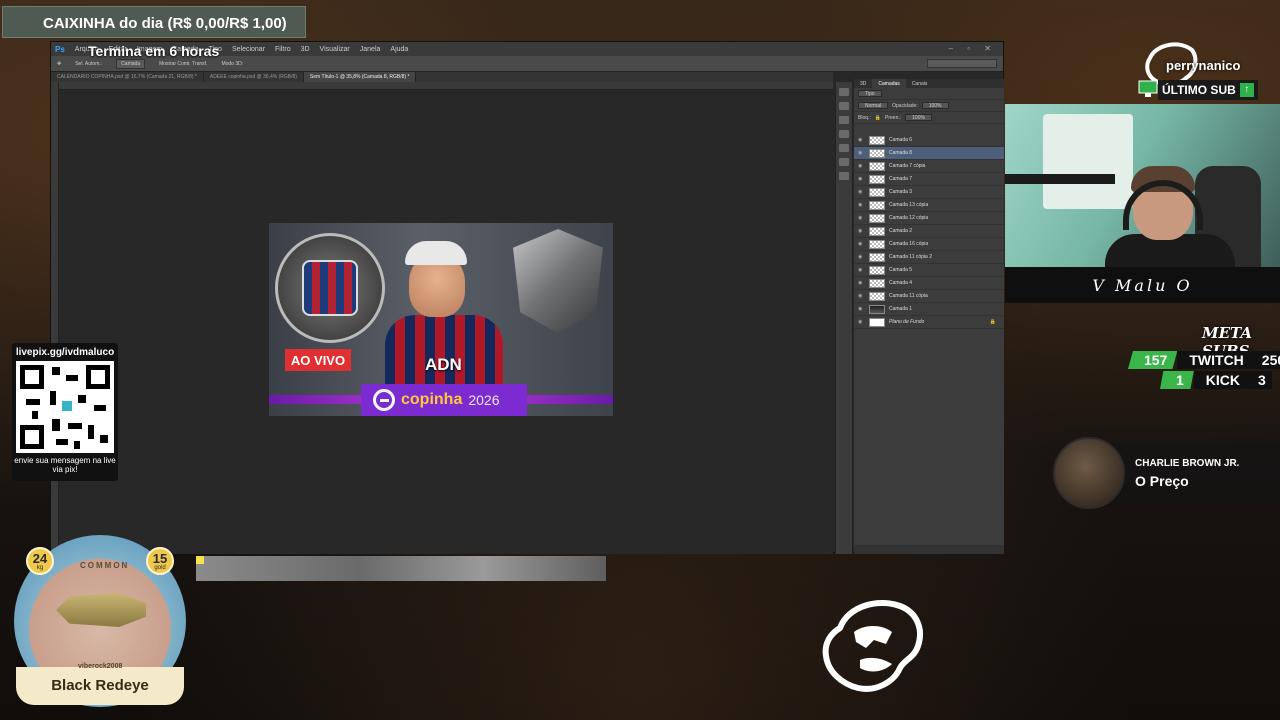 The image size is (1280, 720). What do you see at coordinates (441, 319) in the screenshot?
I see `thumbnail-artwork: ADN AO VIVO copinha 2026` at bounding box center [441, 319].